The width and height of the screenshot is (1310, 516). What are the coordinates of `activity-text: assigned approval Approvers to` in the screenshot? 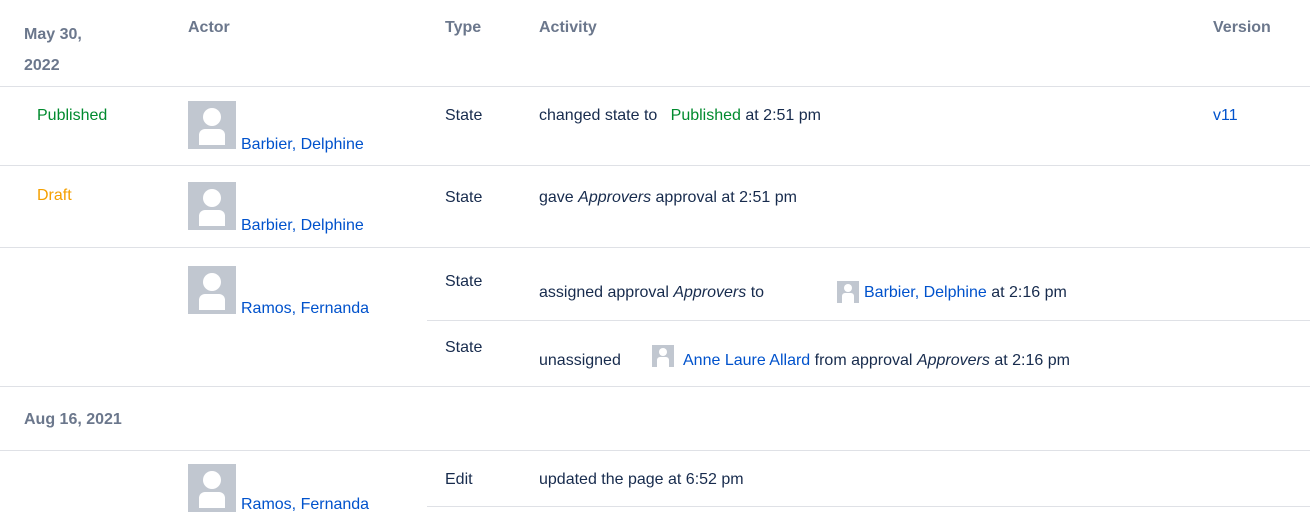 It's located at (651, 293).